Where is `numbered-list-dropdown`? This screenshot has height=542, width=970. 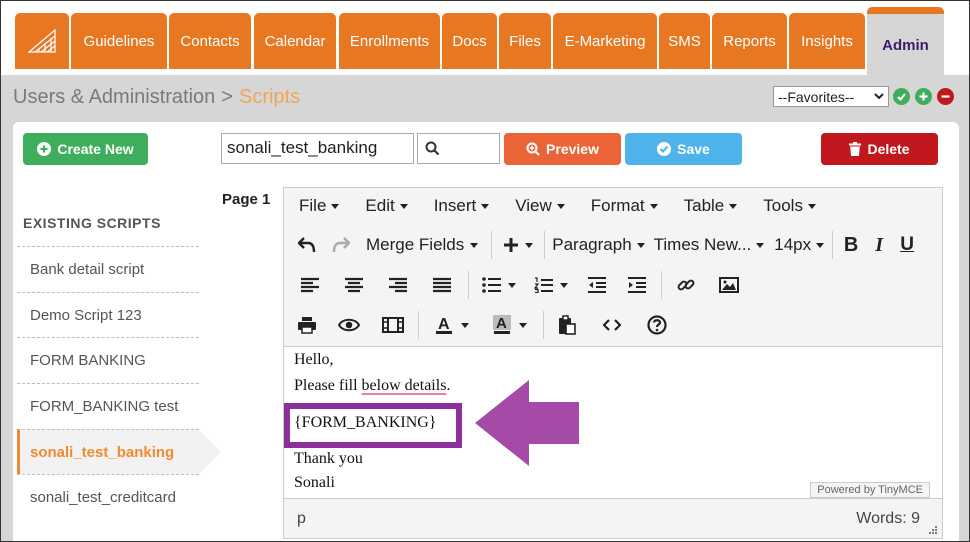
numbered-list-dropdown is located at coordinates (551, 285).